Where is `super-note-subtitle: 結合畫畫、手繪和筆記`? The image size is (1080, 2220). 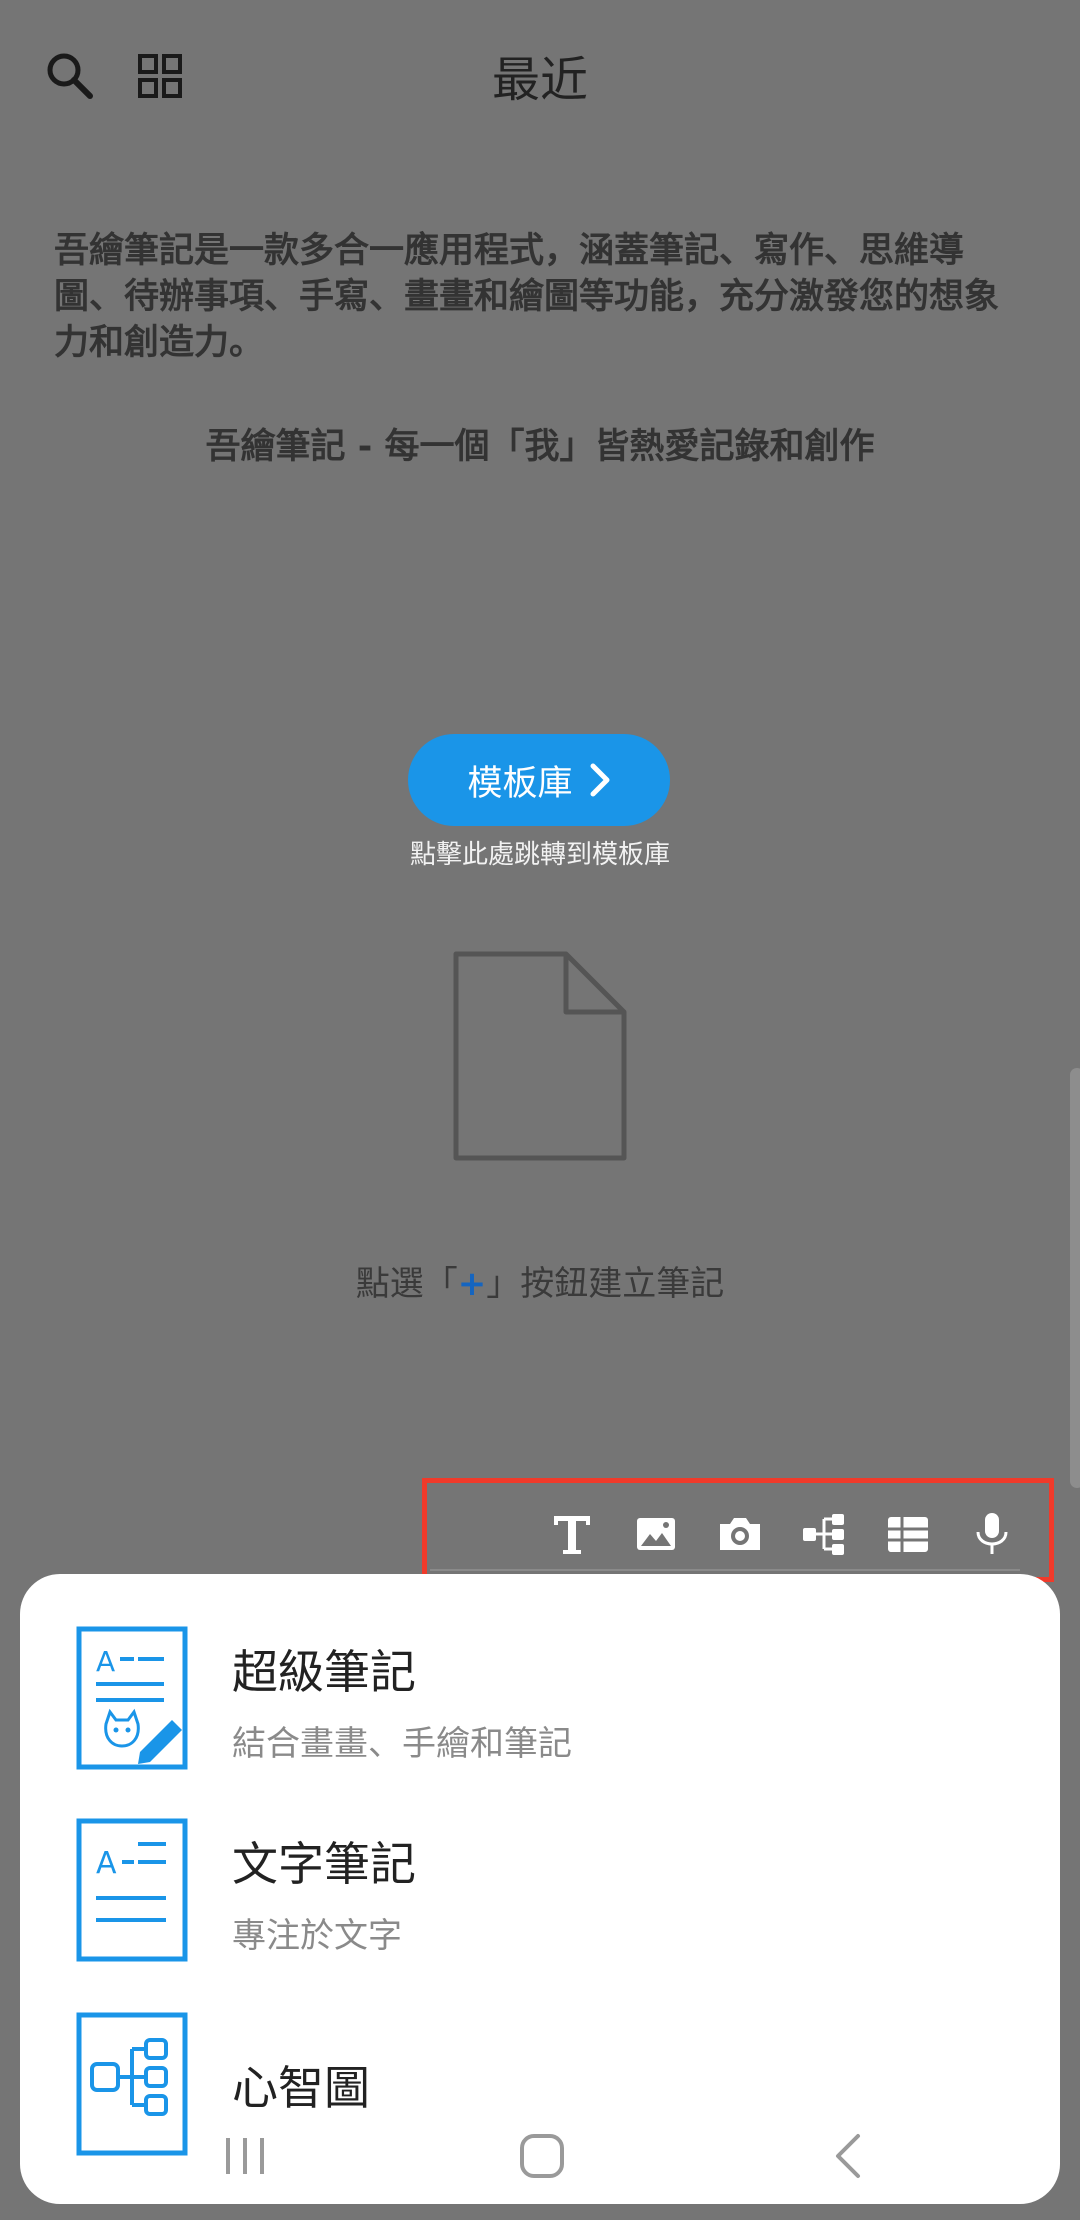 super-note-subtitle: 結合畫畫、手繪和筆記 is located at coordinates (402, 1744).